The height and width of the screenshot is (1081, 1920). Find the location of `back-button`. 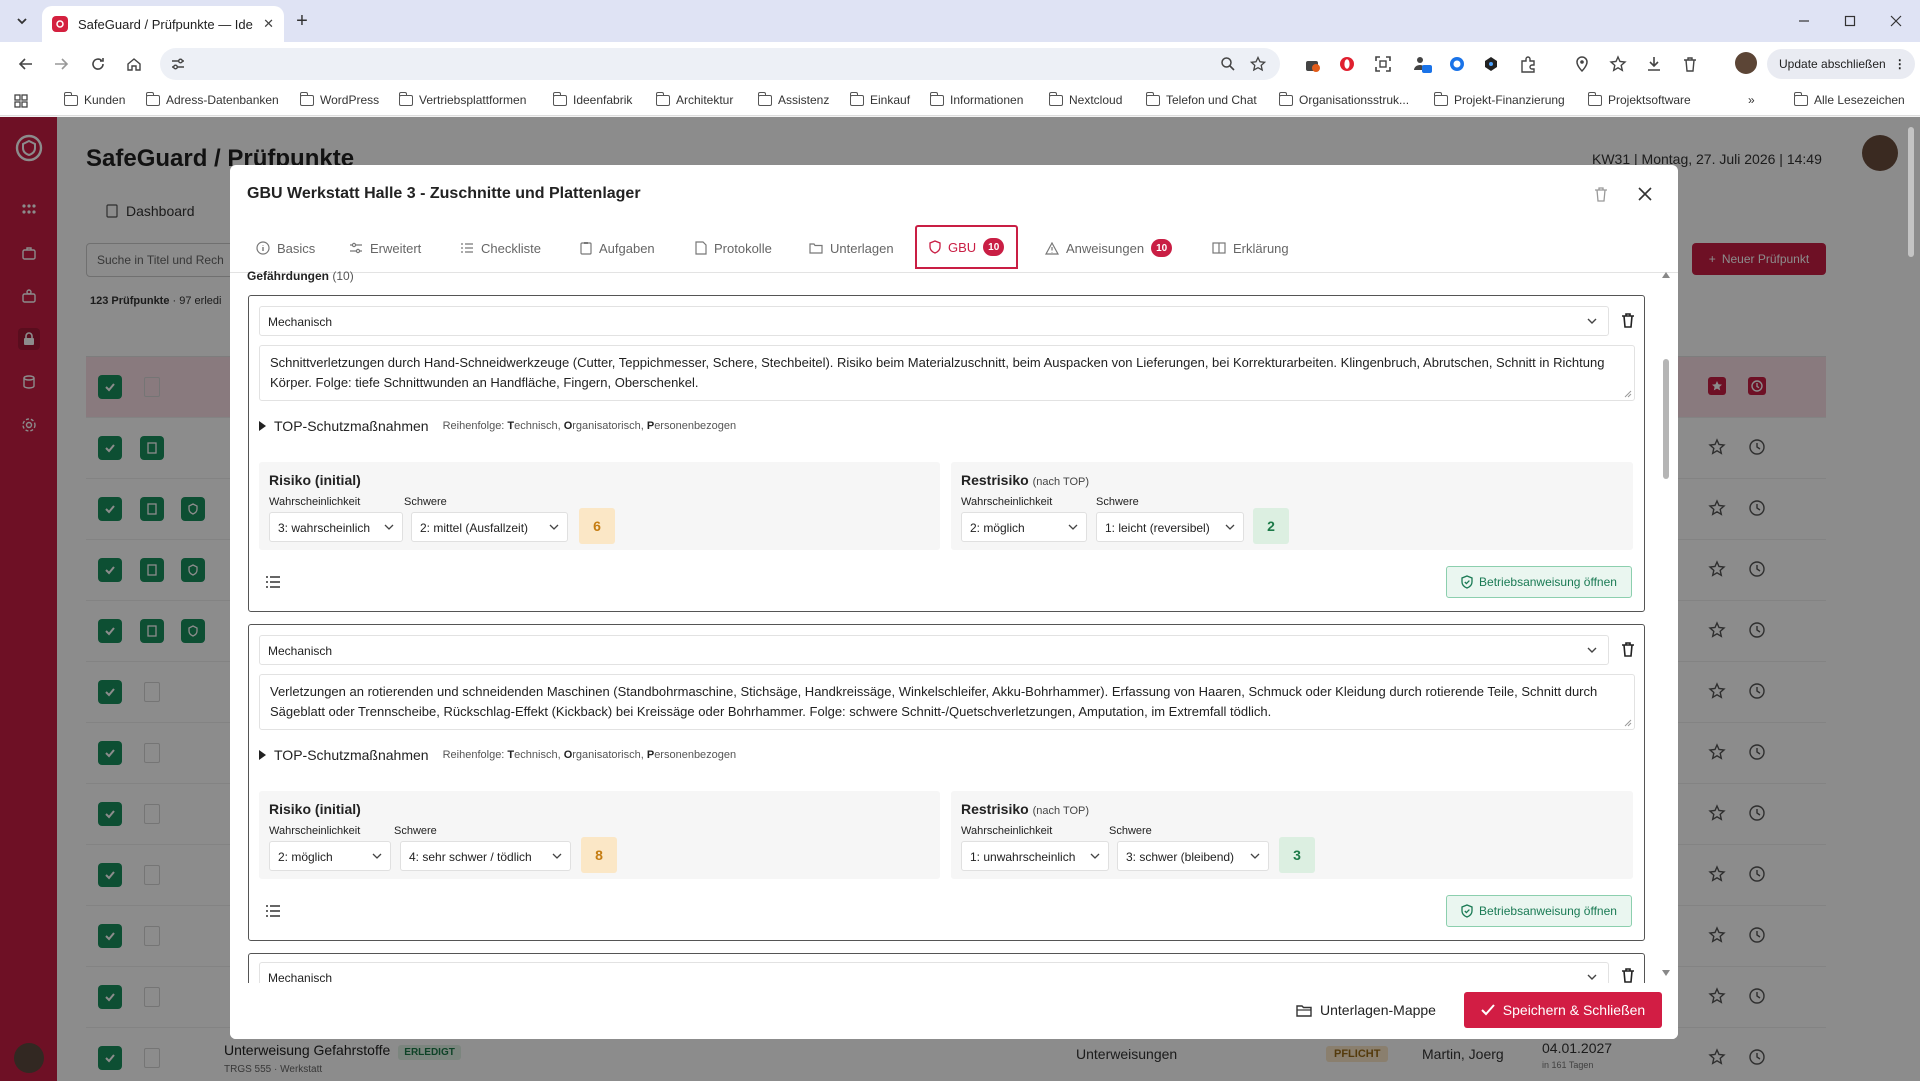

back-button is located at coordinates (26, 64).